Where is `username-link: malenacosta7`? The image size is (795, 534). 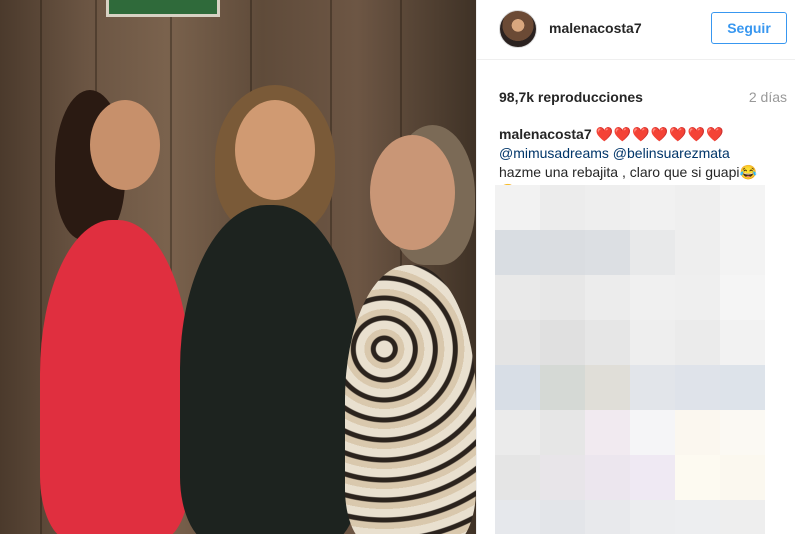 username-link: malenacosta7 is located at coordinates (595, 28).